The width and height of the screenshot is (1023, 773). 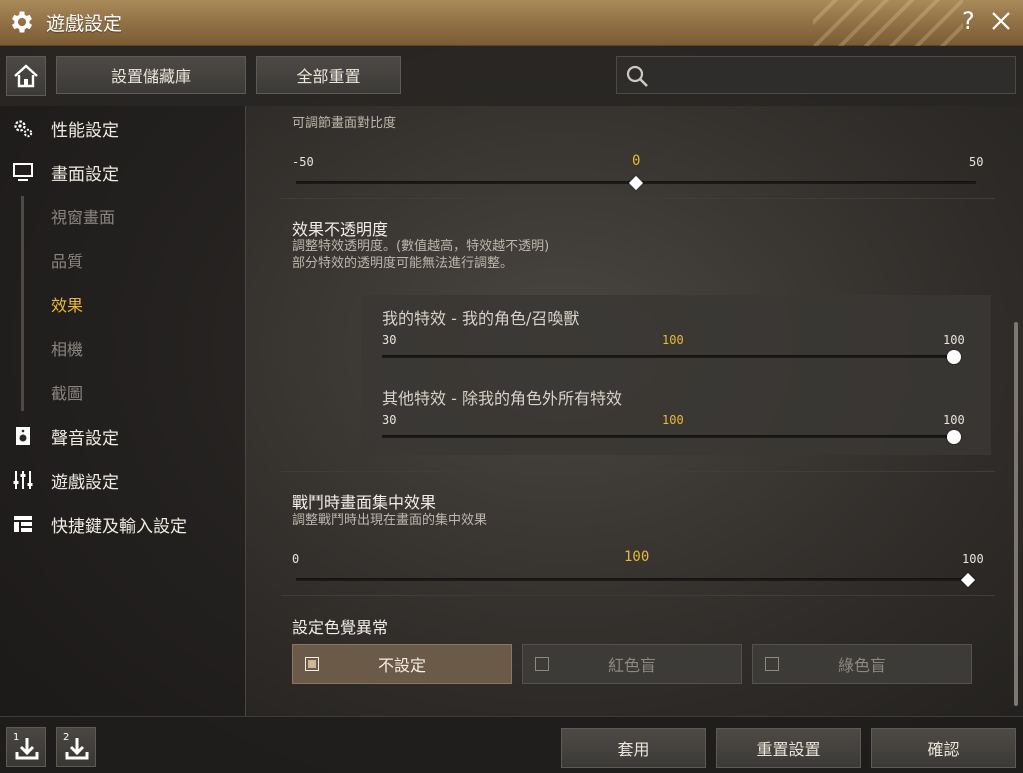 I want to click on other-effects-max: 100, so click(x=954, y=420).